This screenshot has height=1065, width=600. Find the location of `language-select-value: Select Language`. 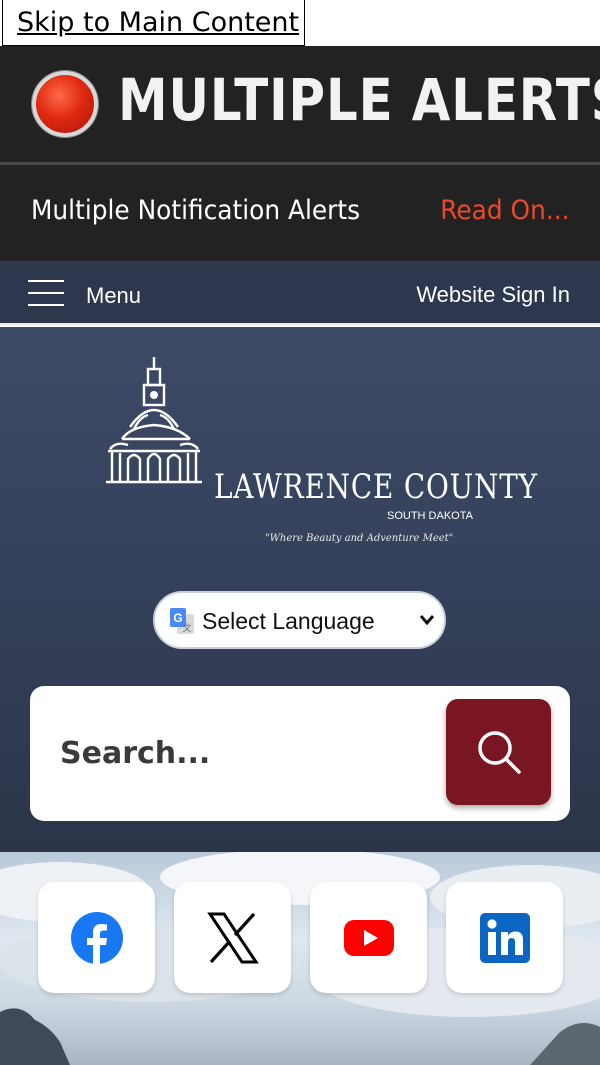

language-select-value: Select Language is located at coordinates (288, 621).